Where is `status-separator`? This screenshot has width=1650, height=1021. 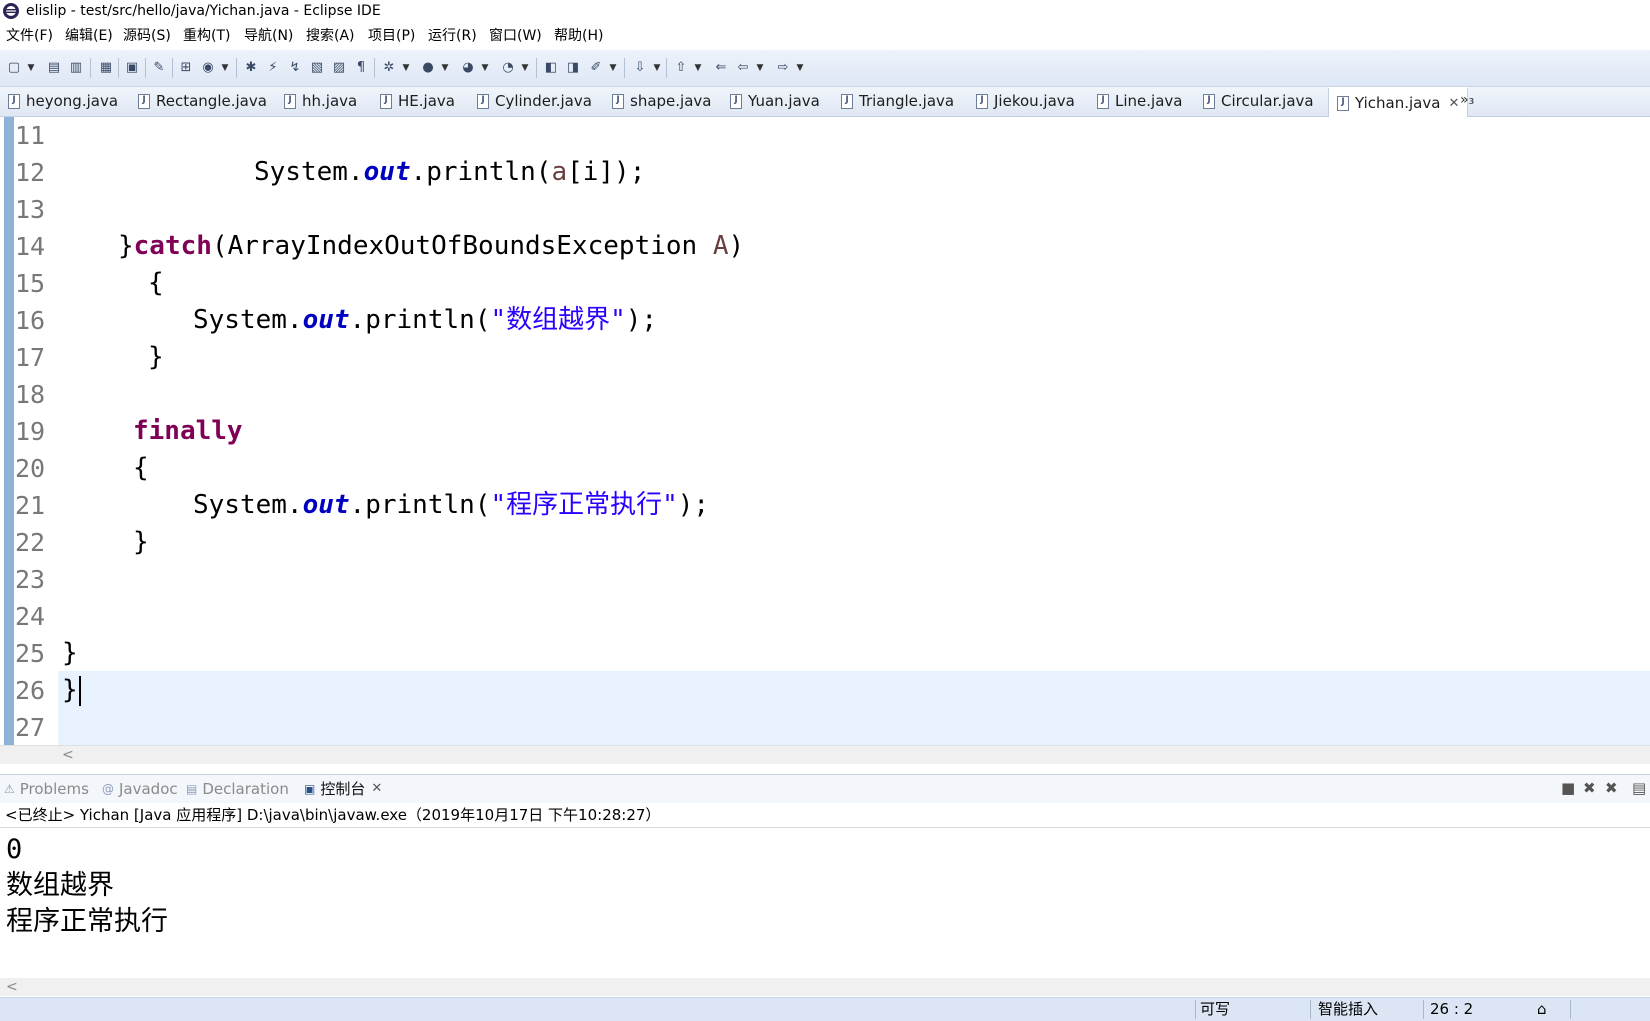 status-separator is located at coordinates (1423, 1009).